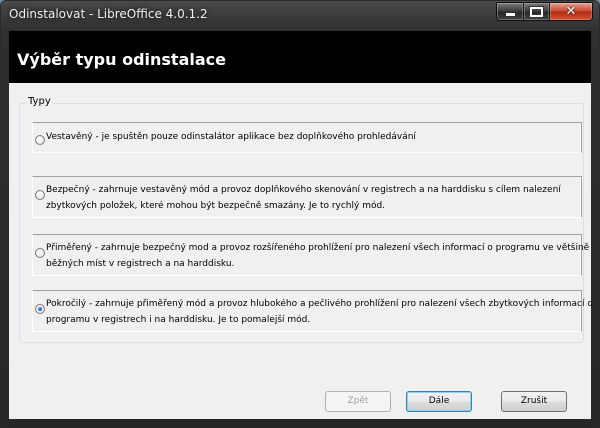  What do you see at coordinates (300, 396) in the screenshot?
I see `button-bar: Zpět Dále Zrušit` at bounding box center [300, 396].